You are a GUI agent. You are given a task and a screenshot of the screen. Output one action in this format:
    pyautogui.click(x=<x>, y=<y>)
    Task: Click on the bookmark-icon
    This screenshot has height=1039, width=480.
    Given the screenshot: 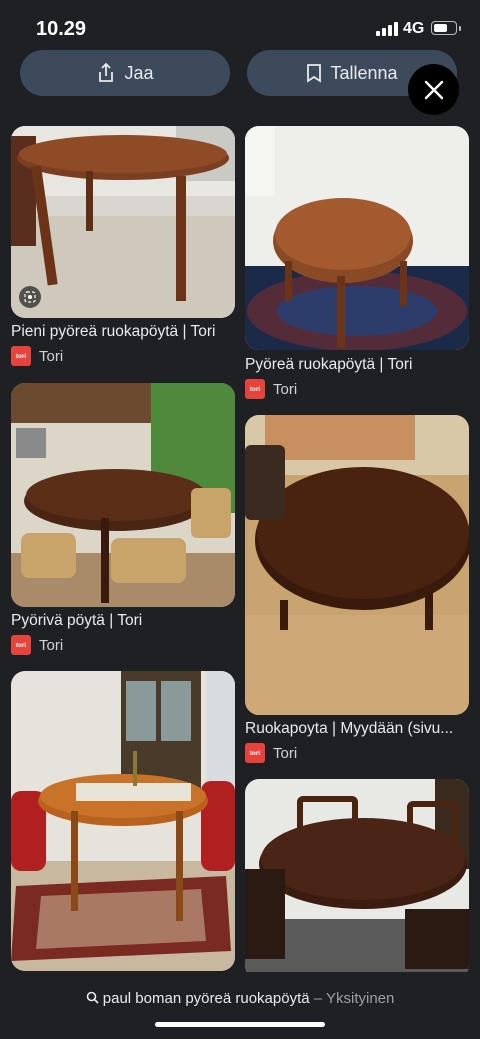 What is the action you would take?
    pyautogui.click(x=314, y=73)
    